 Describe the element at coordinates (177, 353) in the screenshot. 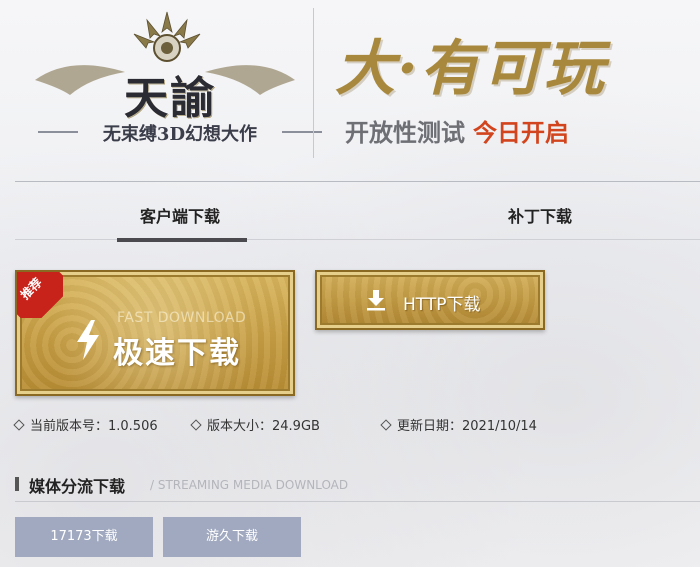

I see `fast-download-label: 极速下载` at that location.